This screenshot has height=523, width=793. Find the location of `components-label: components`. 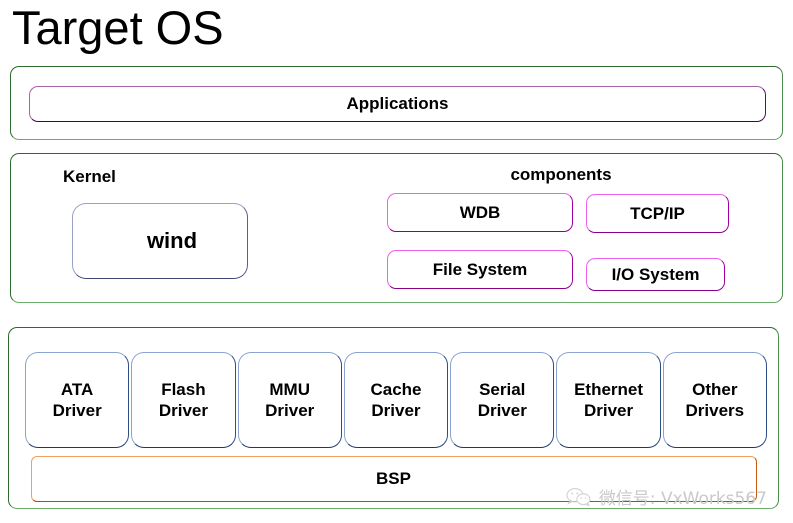

components-label: components is located at coordinates (561, 174).